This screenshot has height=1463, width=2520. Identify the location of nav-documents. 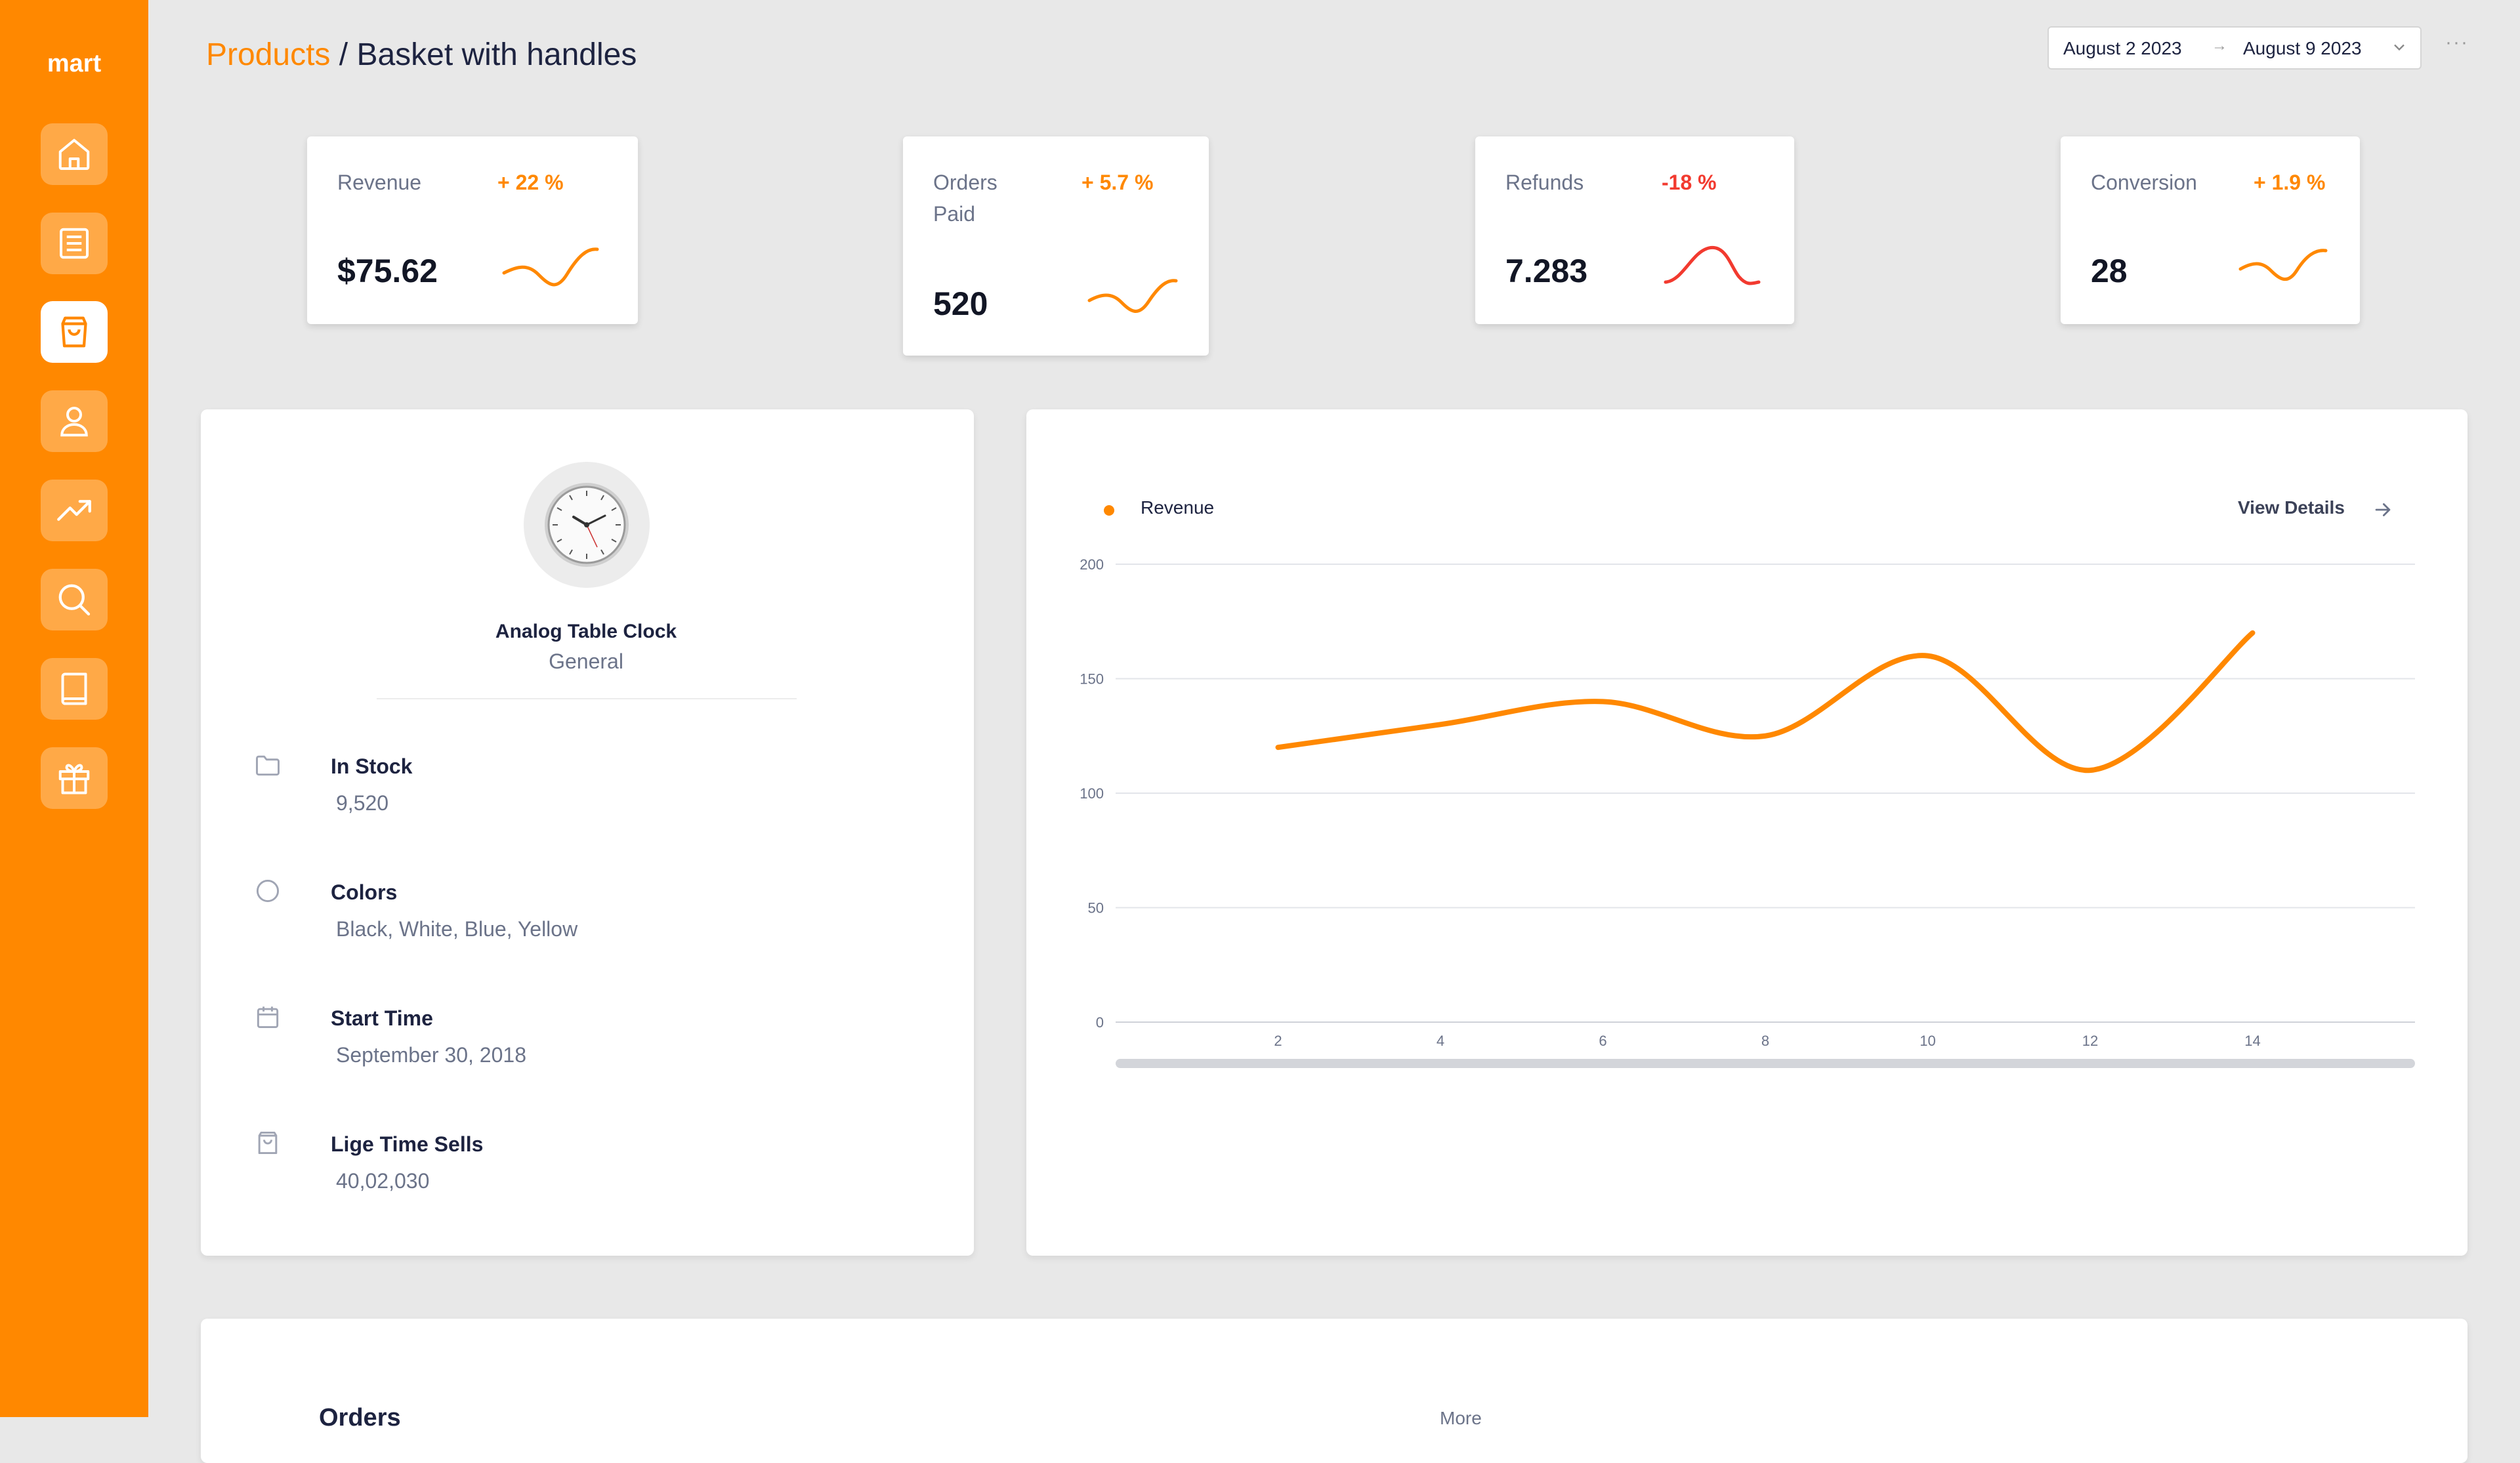
(74, 244).